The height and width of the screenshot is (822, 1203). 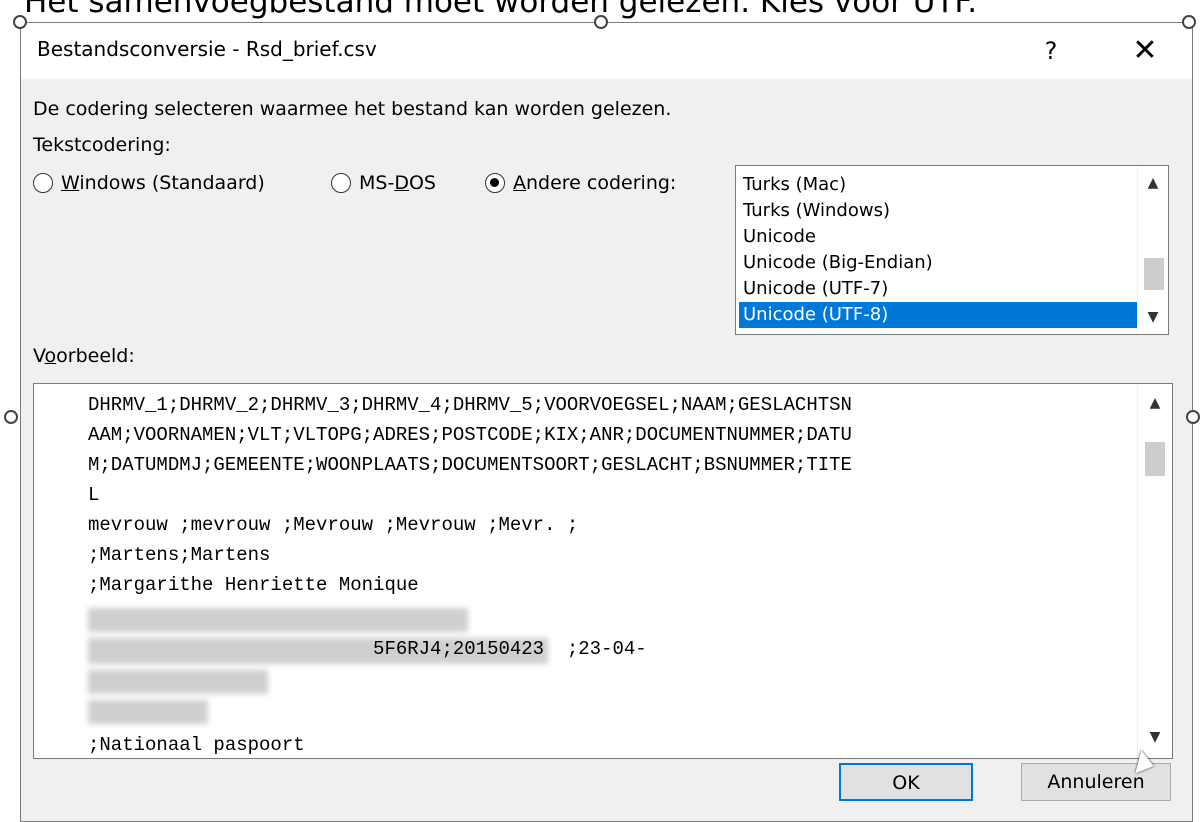 What do you see at coordinates (367, 649) in the screenshot?
I see `preview-line: 5F6RJ4;20150423 ;23-04-` at bounding box center [367, 649].